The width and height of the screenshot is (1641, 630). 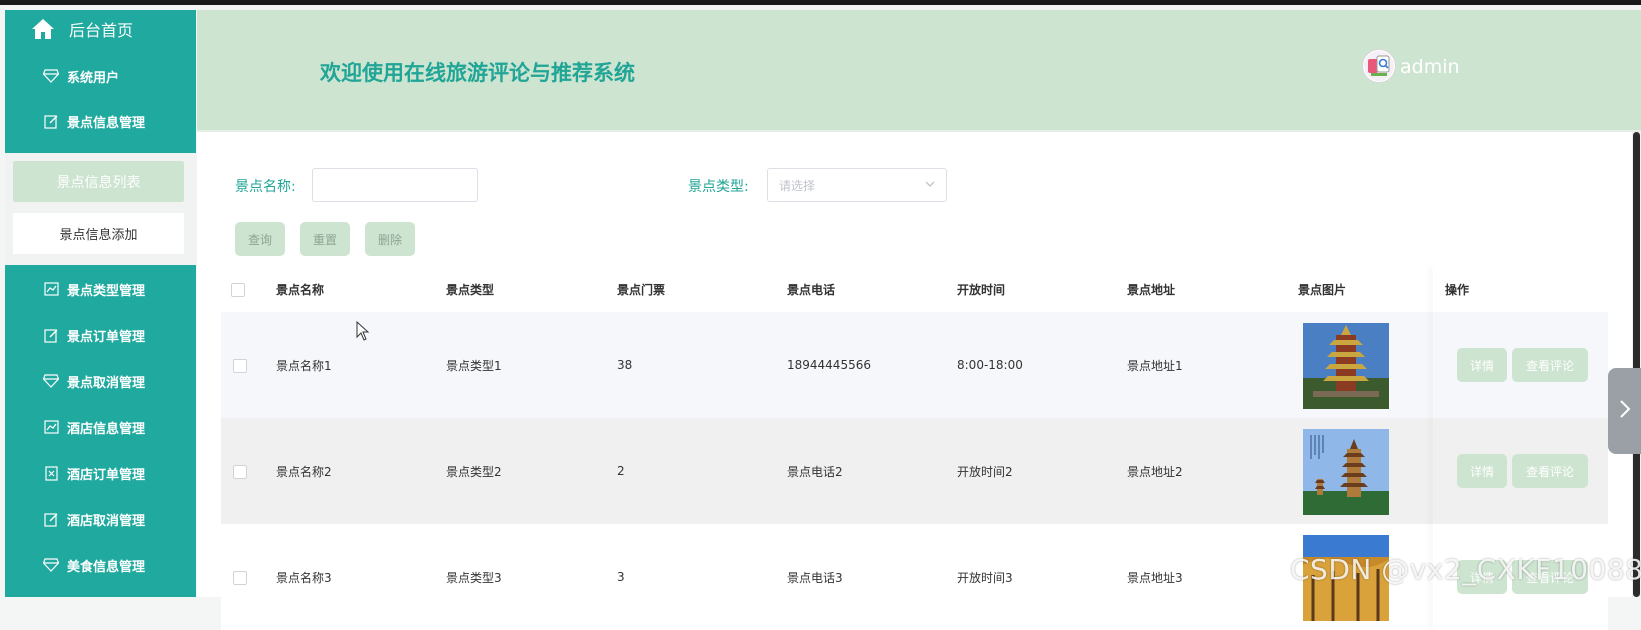 I want to click on delete-button: 删除, so click(x=390, y=239).